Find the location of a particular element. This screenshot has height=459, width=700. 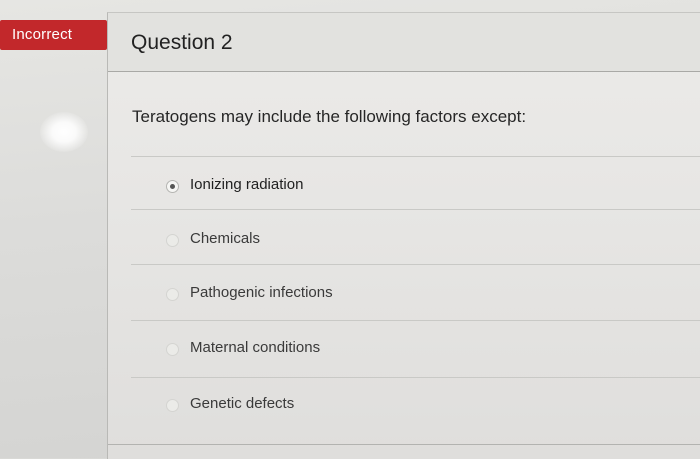

answer-option-label: Maternal conditions is located at coordinates (255, 347).